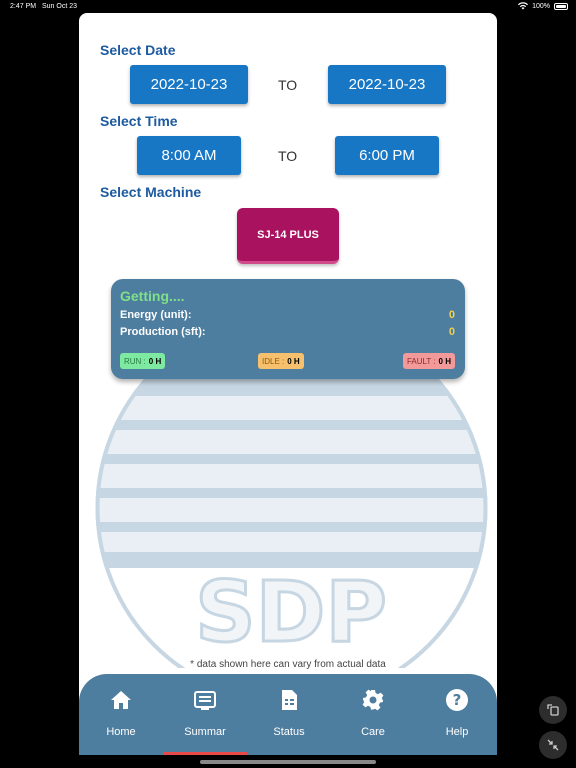 Image resolution: width=576 pixels, height=768 pixels. What do you see at coordinates (205, 753) in the screenshot?
I see `active-tab-indicator` at bounding box center [205, 753].